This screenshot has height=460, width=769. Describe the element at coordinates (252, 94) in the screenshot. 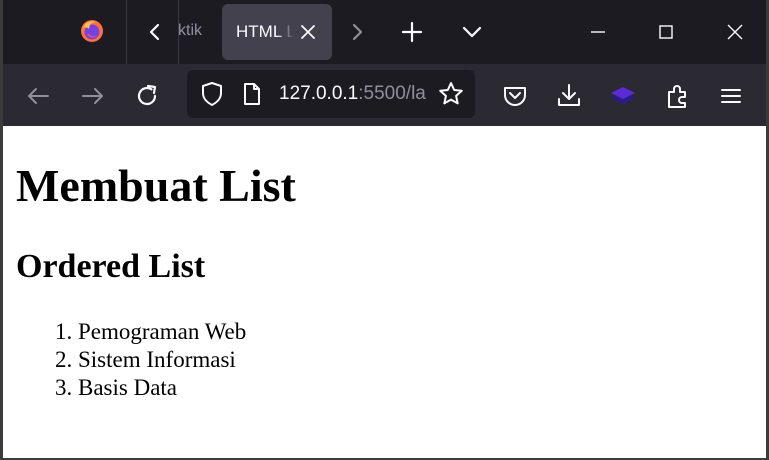

I see `page-icon` at that location.